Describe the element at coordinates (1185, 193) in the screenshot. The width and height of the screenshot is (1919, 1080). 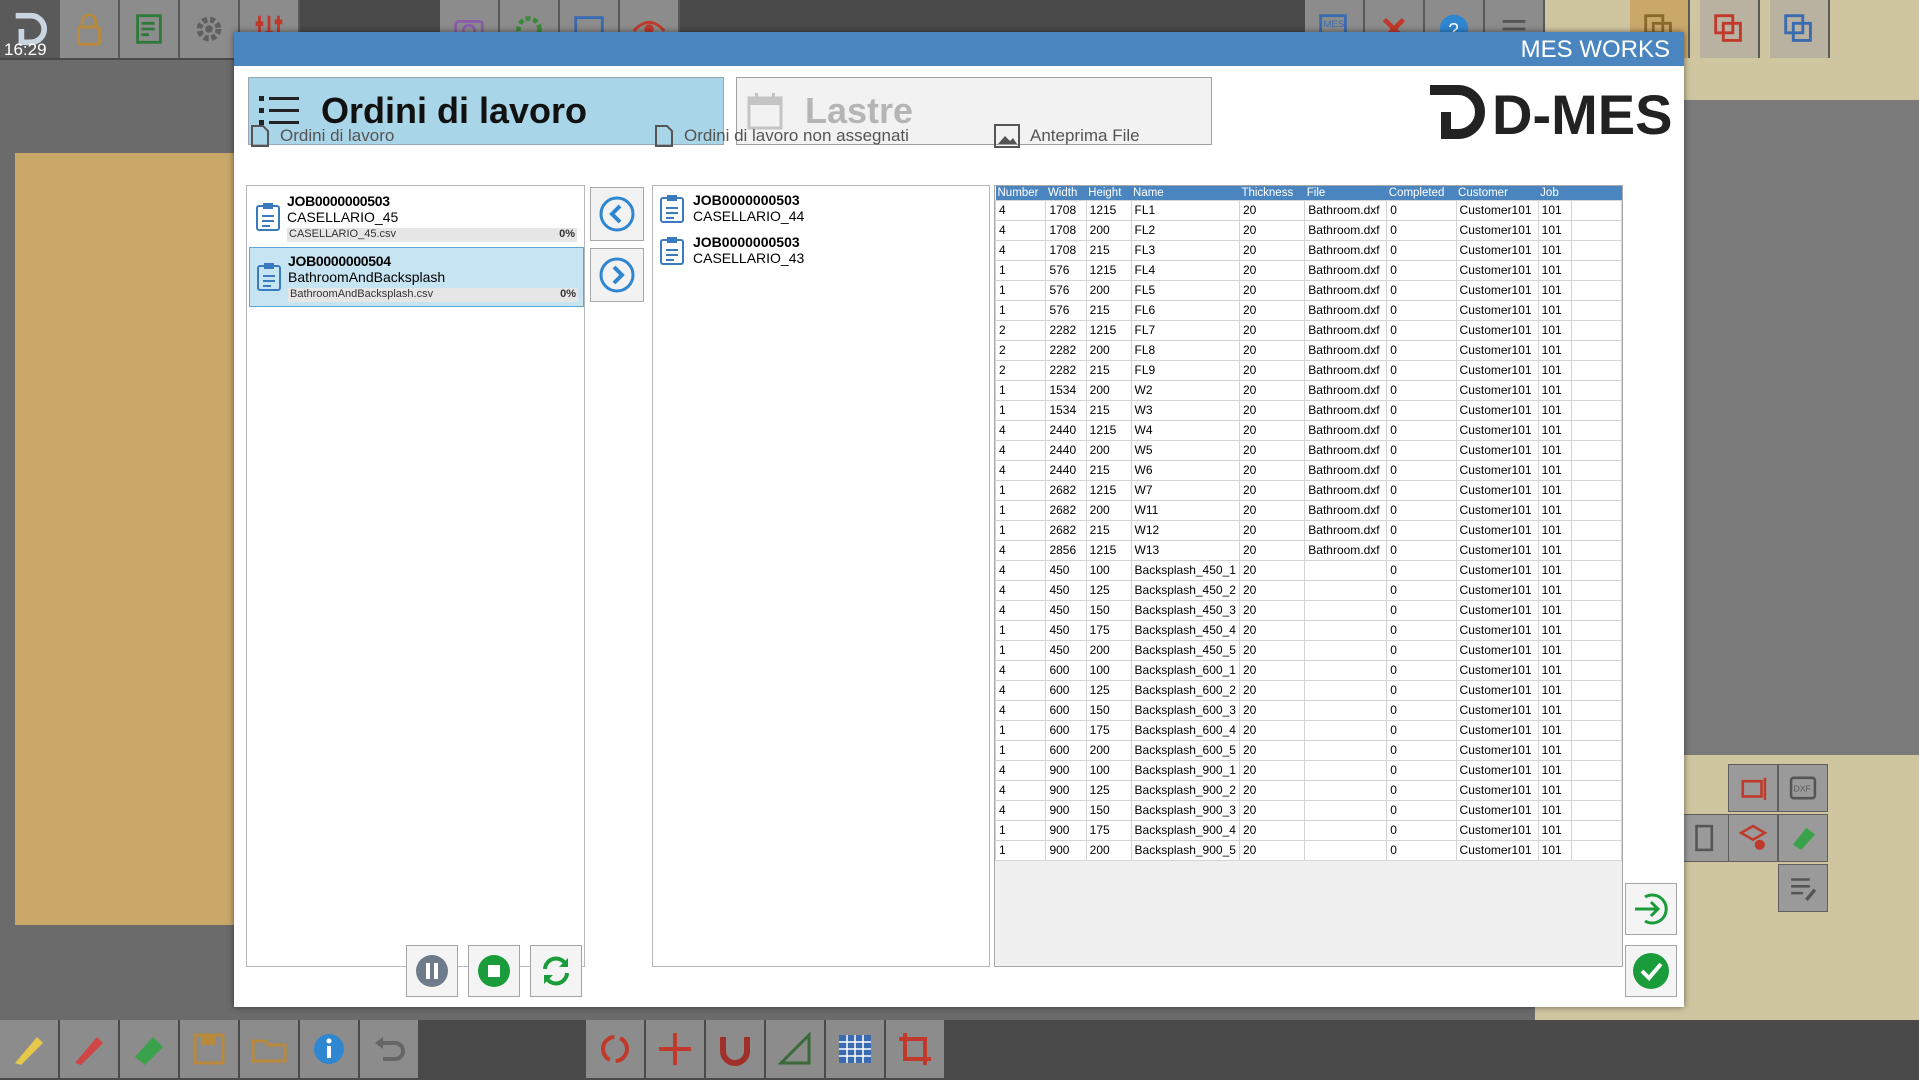
I see `column-header: Name` at that location.